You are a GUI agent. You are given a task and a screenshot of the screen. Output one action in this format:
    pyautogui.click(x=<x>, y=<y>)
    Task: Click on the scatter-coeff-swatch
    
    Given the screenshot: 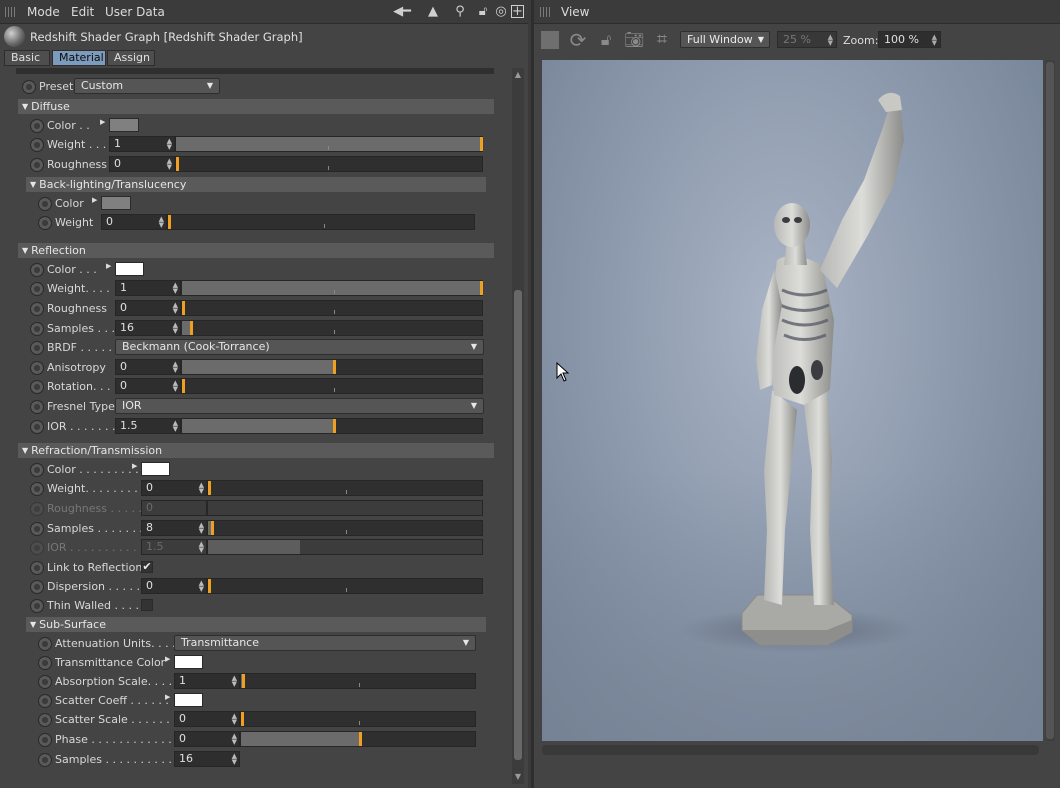 What is the action you would take?
    pyautogui.click(x=188, y=700)
    